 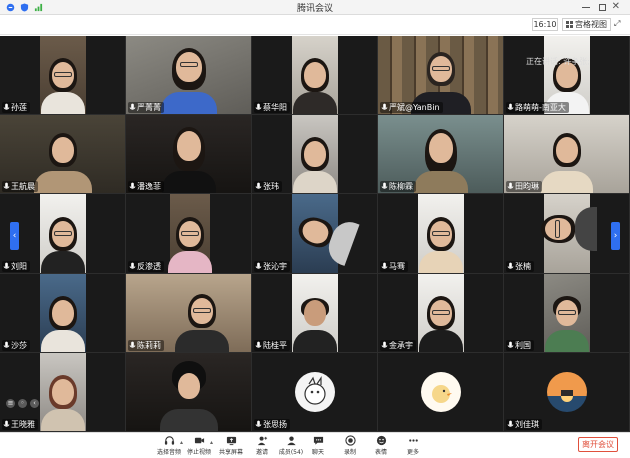 What do you see at coordinates (16, 345) in the screenshot?
I see `participant-namebar: 沙莎` at bounding box center [16, 345].